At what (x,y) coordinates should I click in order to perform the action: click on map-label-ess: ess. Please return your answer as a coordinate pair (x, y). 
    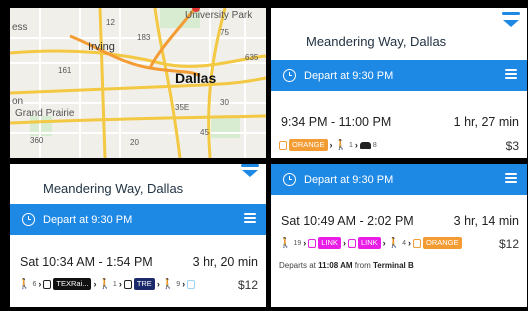
    Looking at the image, I should click on (20, 27).